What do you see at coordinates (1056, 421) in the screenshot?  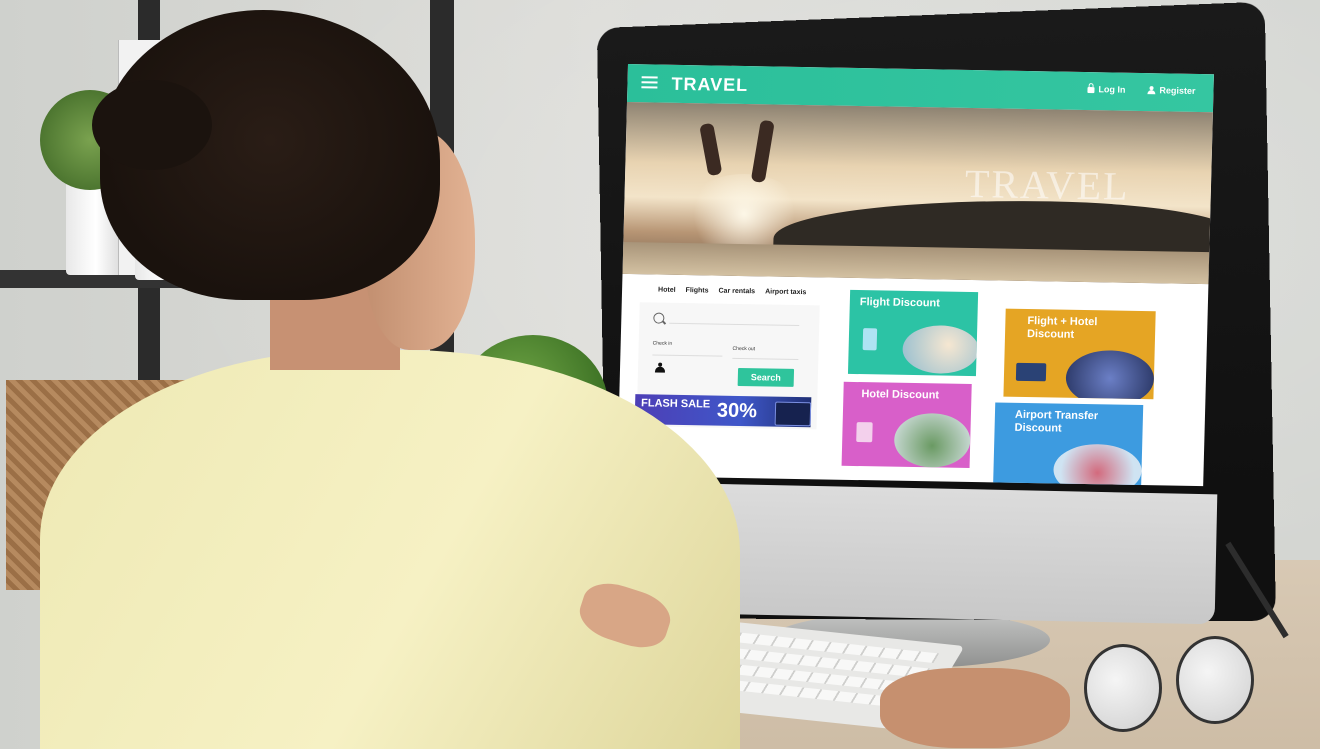 I see `card-title-text: Airport Transfer Discount` at bounding box center [1056, 421].